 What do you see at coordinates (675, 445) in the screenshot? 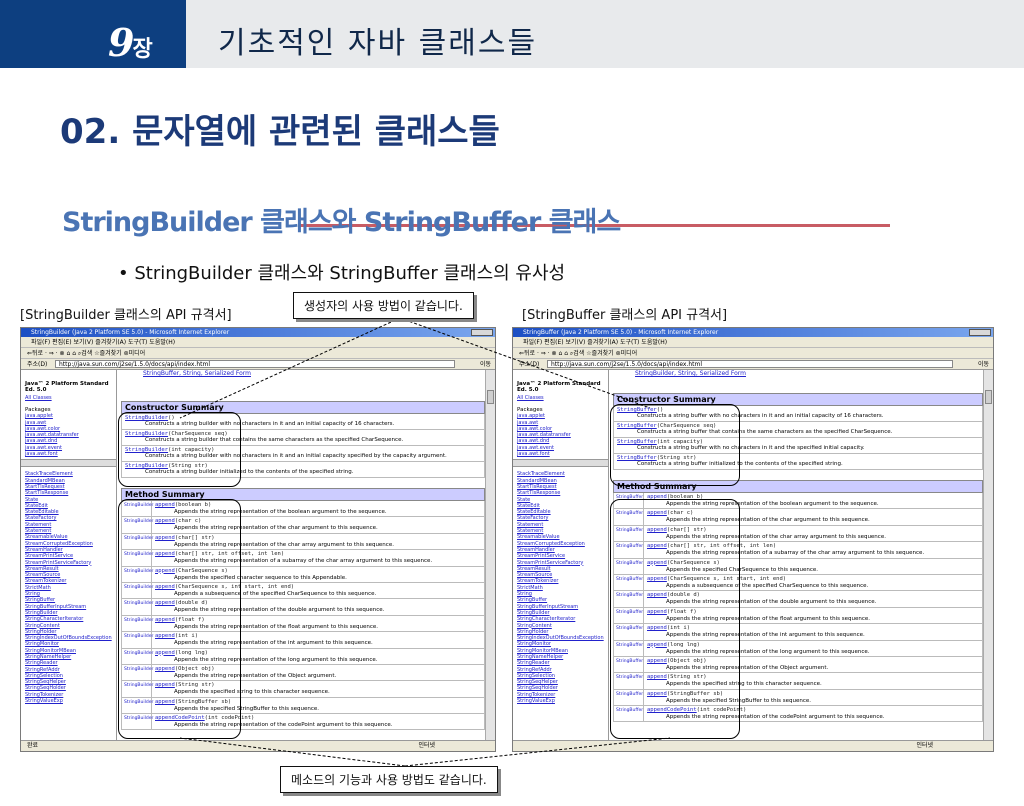
I see `constructor-highlight-right` at bounding box center [675, 445].